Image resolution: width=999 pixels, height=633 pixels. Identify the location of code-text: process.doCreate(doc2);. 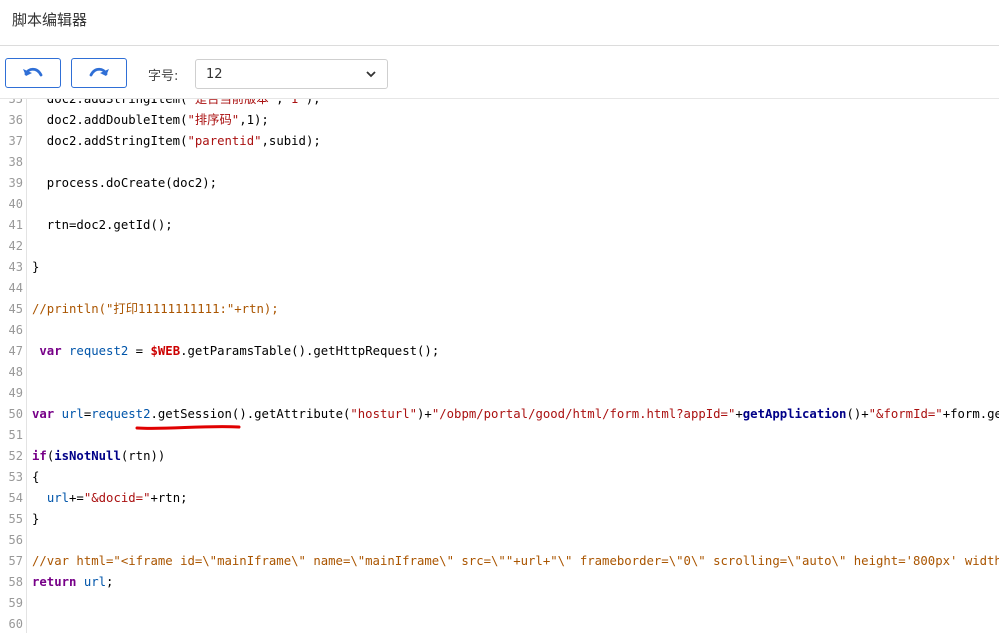
(125, 183).